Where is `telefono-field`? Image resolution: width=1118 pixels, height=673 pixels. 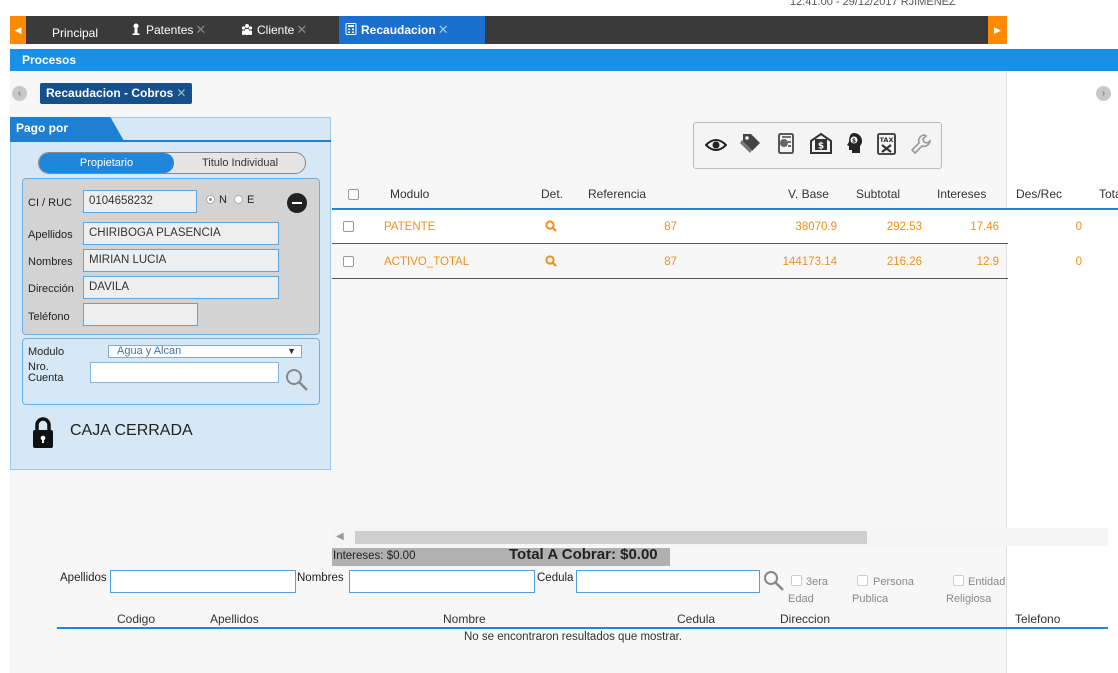 telefono-field is located at coordinates (140, 314).